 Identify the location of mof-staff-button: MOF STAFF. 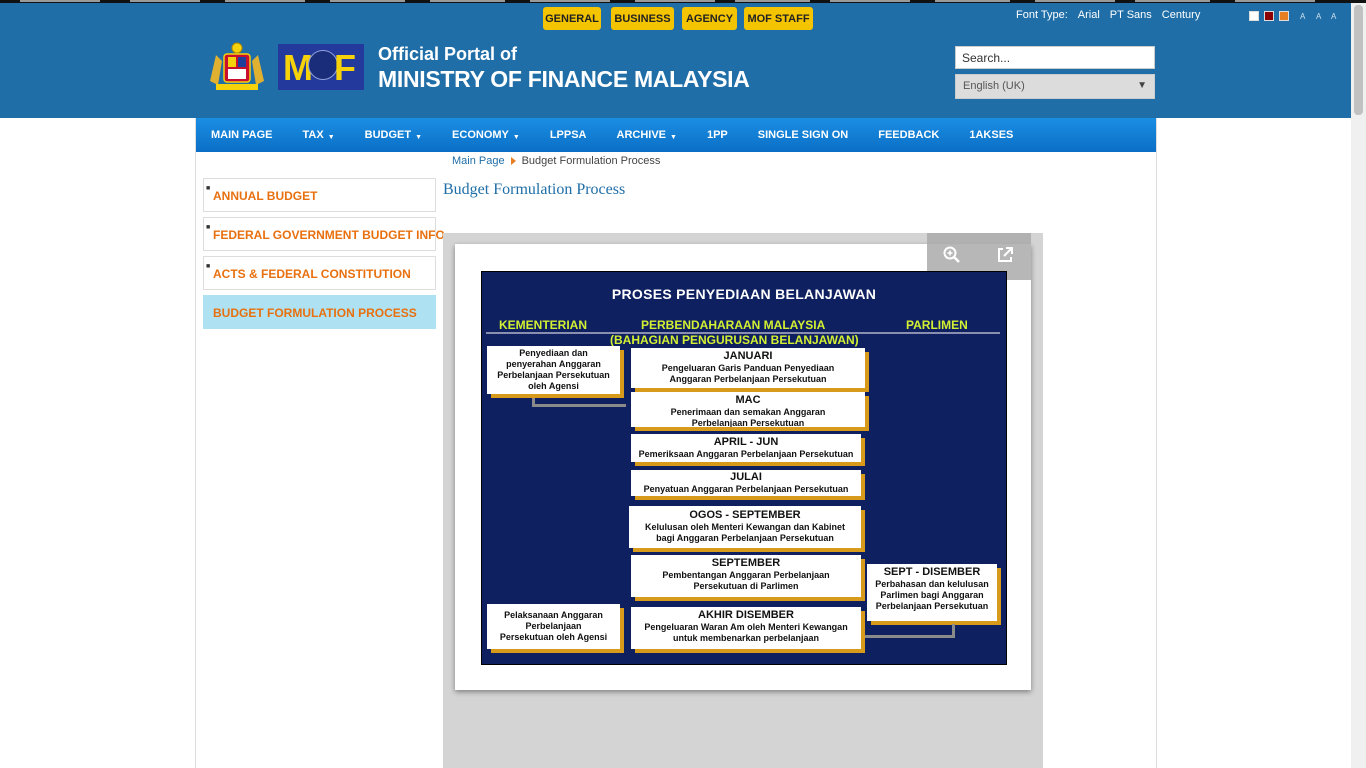
(778, 18).